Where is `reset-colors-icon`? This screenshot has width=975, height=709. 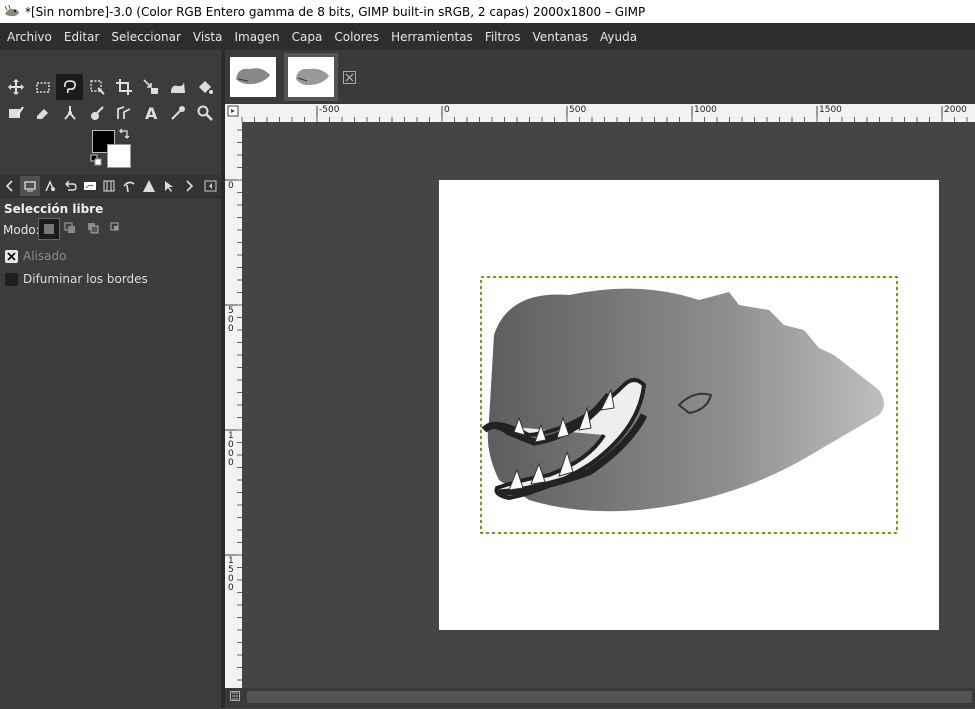
reset-colors-icon is located at coordinates (96, 160).